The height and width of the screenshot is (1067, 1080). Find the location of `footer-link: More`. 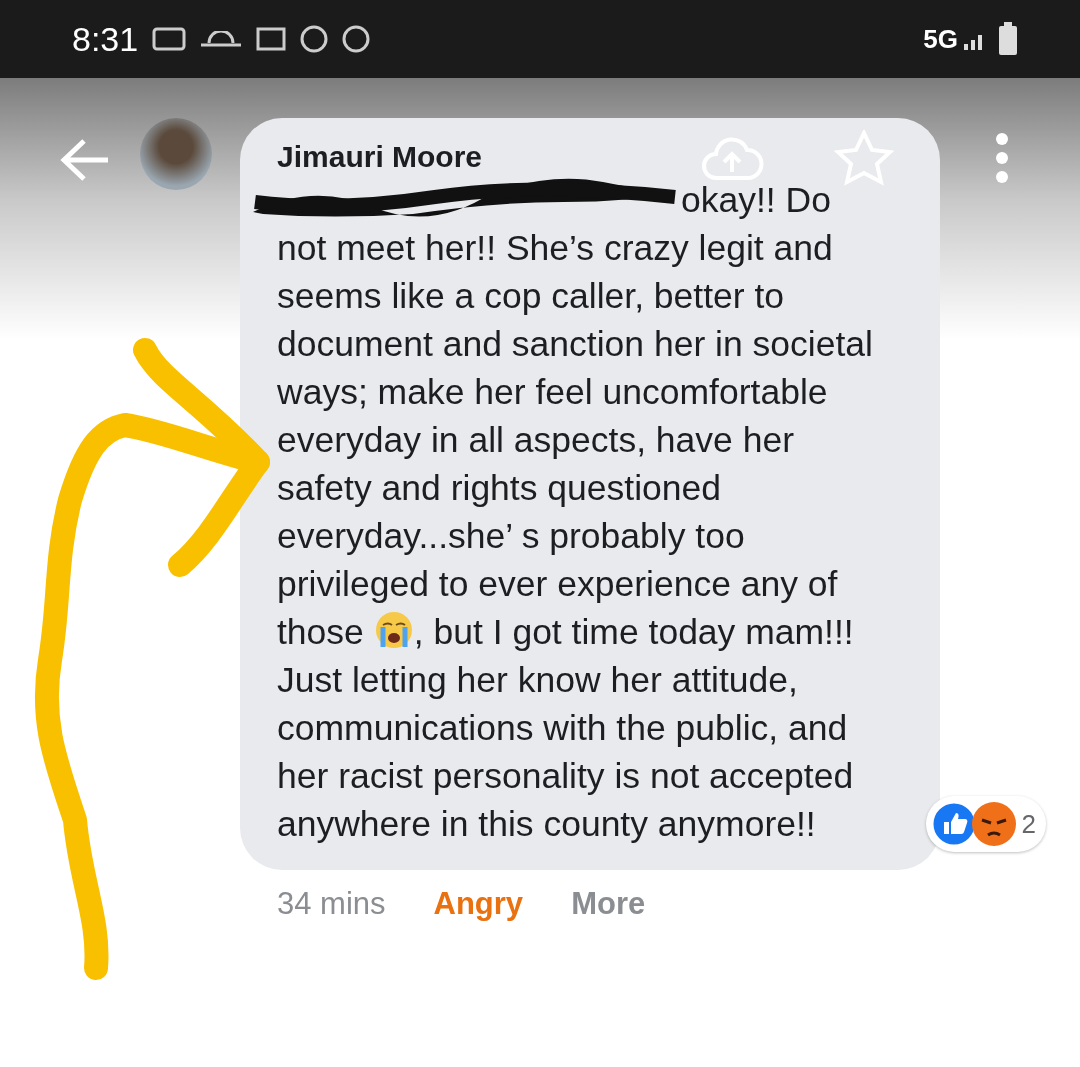

footer-link: More is located at coordinates (608, 904).